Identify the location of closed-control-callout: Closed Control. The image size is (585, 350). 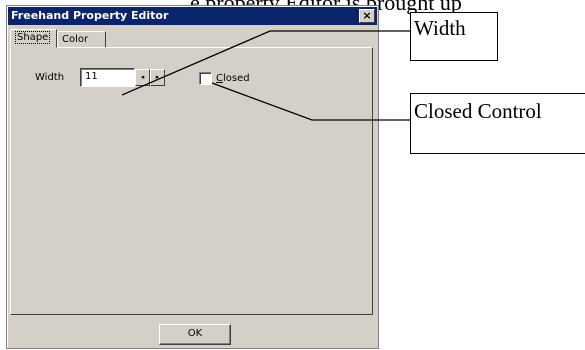
(497, 123).